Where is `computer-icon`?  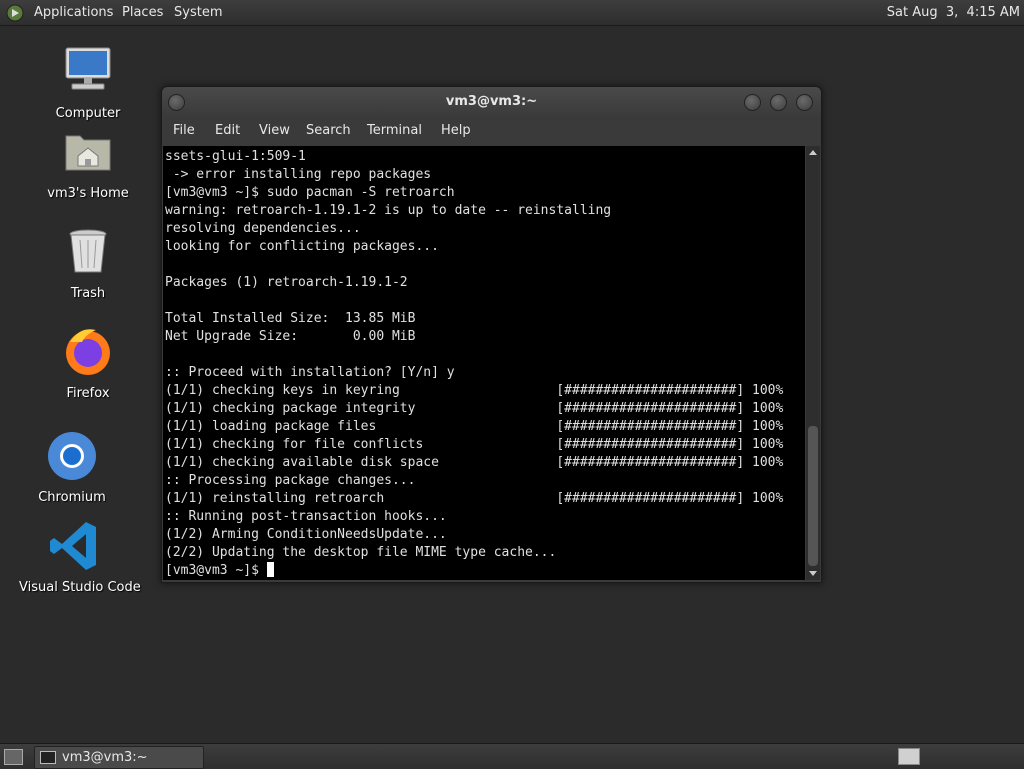 computer-icon is located at coordinates (88, 68).